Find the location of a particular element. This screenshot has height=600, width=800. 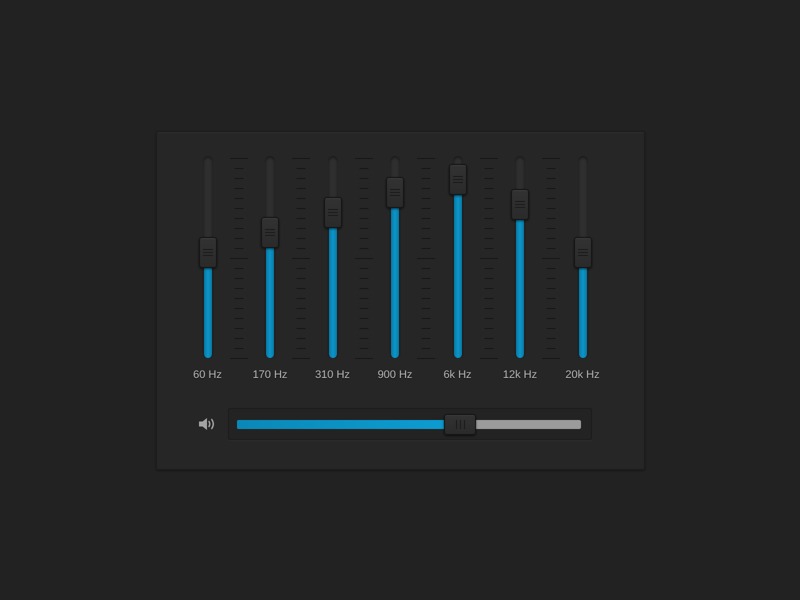

frequency-label: 310 Hz is located at coordinates (332, 374).